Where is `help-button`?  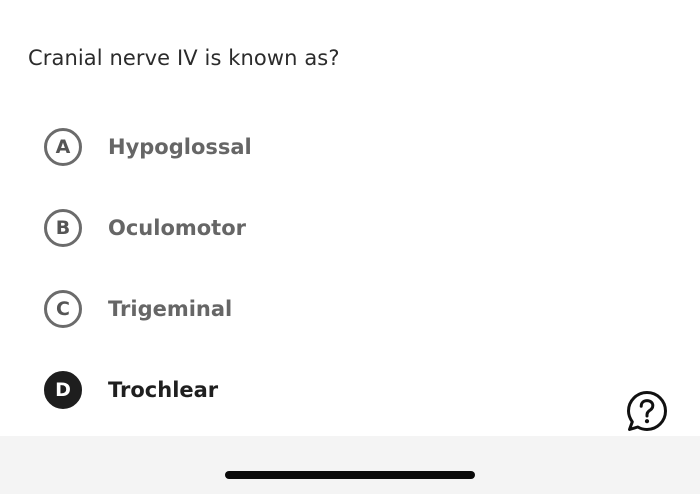 help-button is located at coordinates (647, 411).